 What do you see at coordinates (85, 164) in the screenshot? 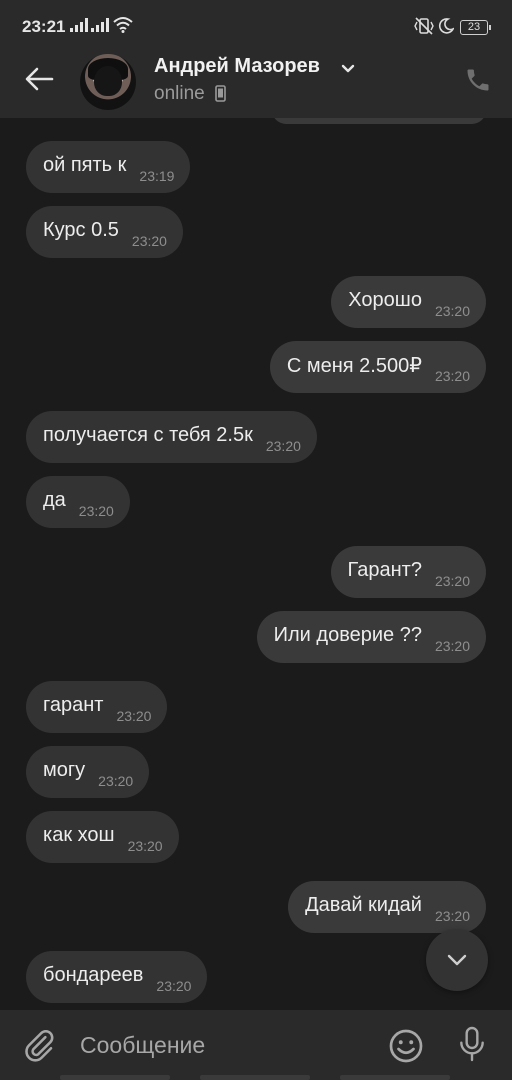
I see `message-text: ой пять к` at bounding box center [85, 164].